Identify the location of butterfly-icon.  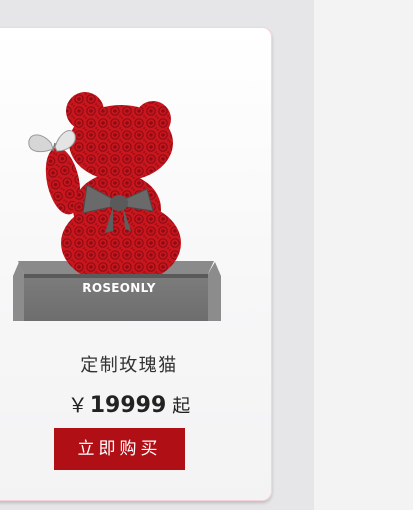
(52, 141).